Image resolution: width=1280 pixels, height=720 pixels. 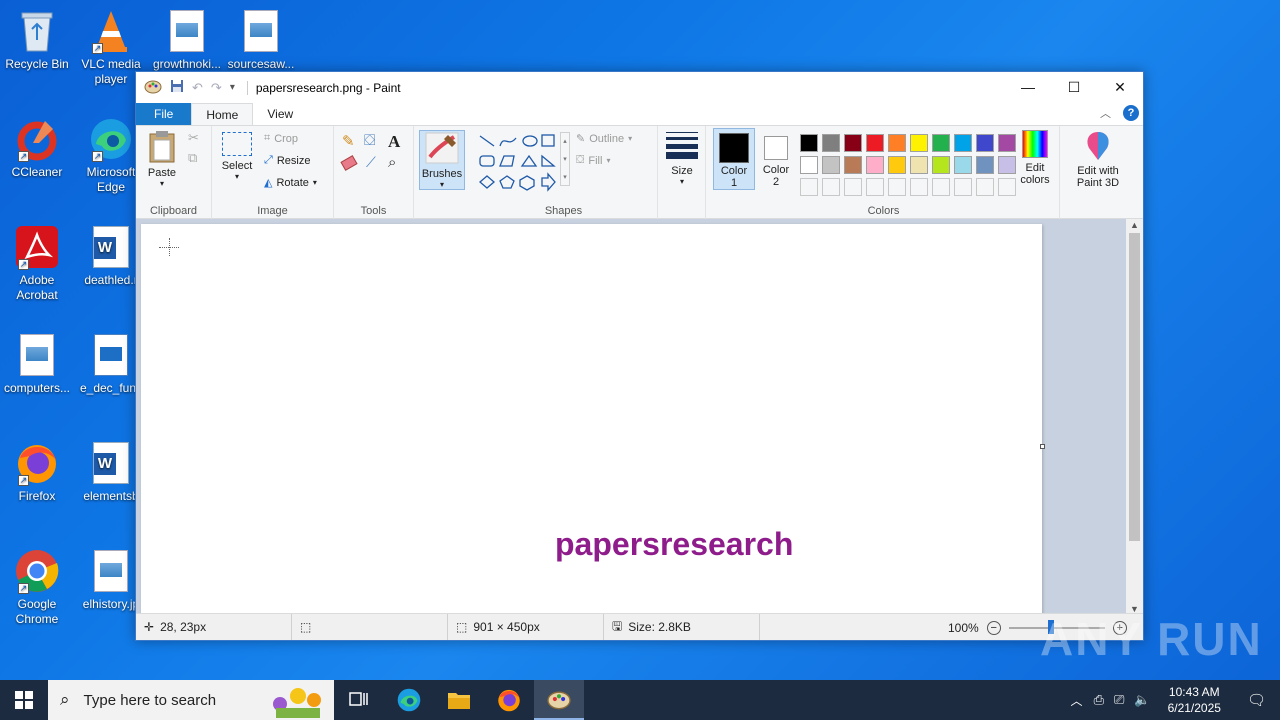 What do you see at coordinates (192, 158) in the screenshot?
I see `copy-icon: ⧉` at bounding box center [192, 158].